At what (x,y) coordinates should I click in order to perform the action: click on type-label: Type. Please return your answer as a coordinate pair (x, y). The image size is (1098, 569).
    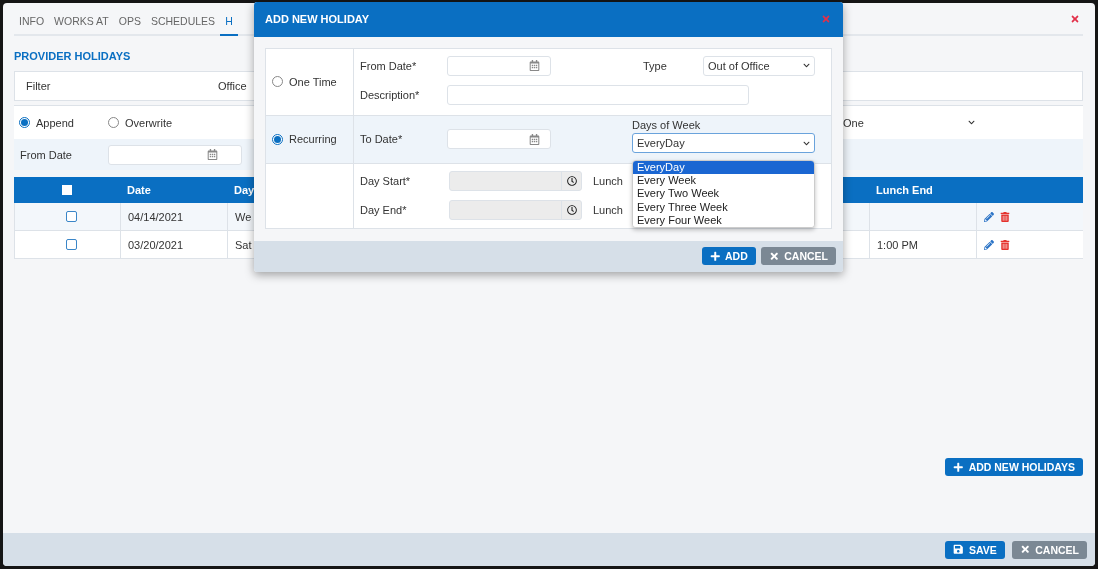
    Looking at the image, I should click on (655, 65).